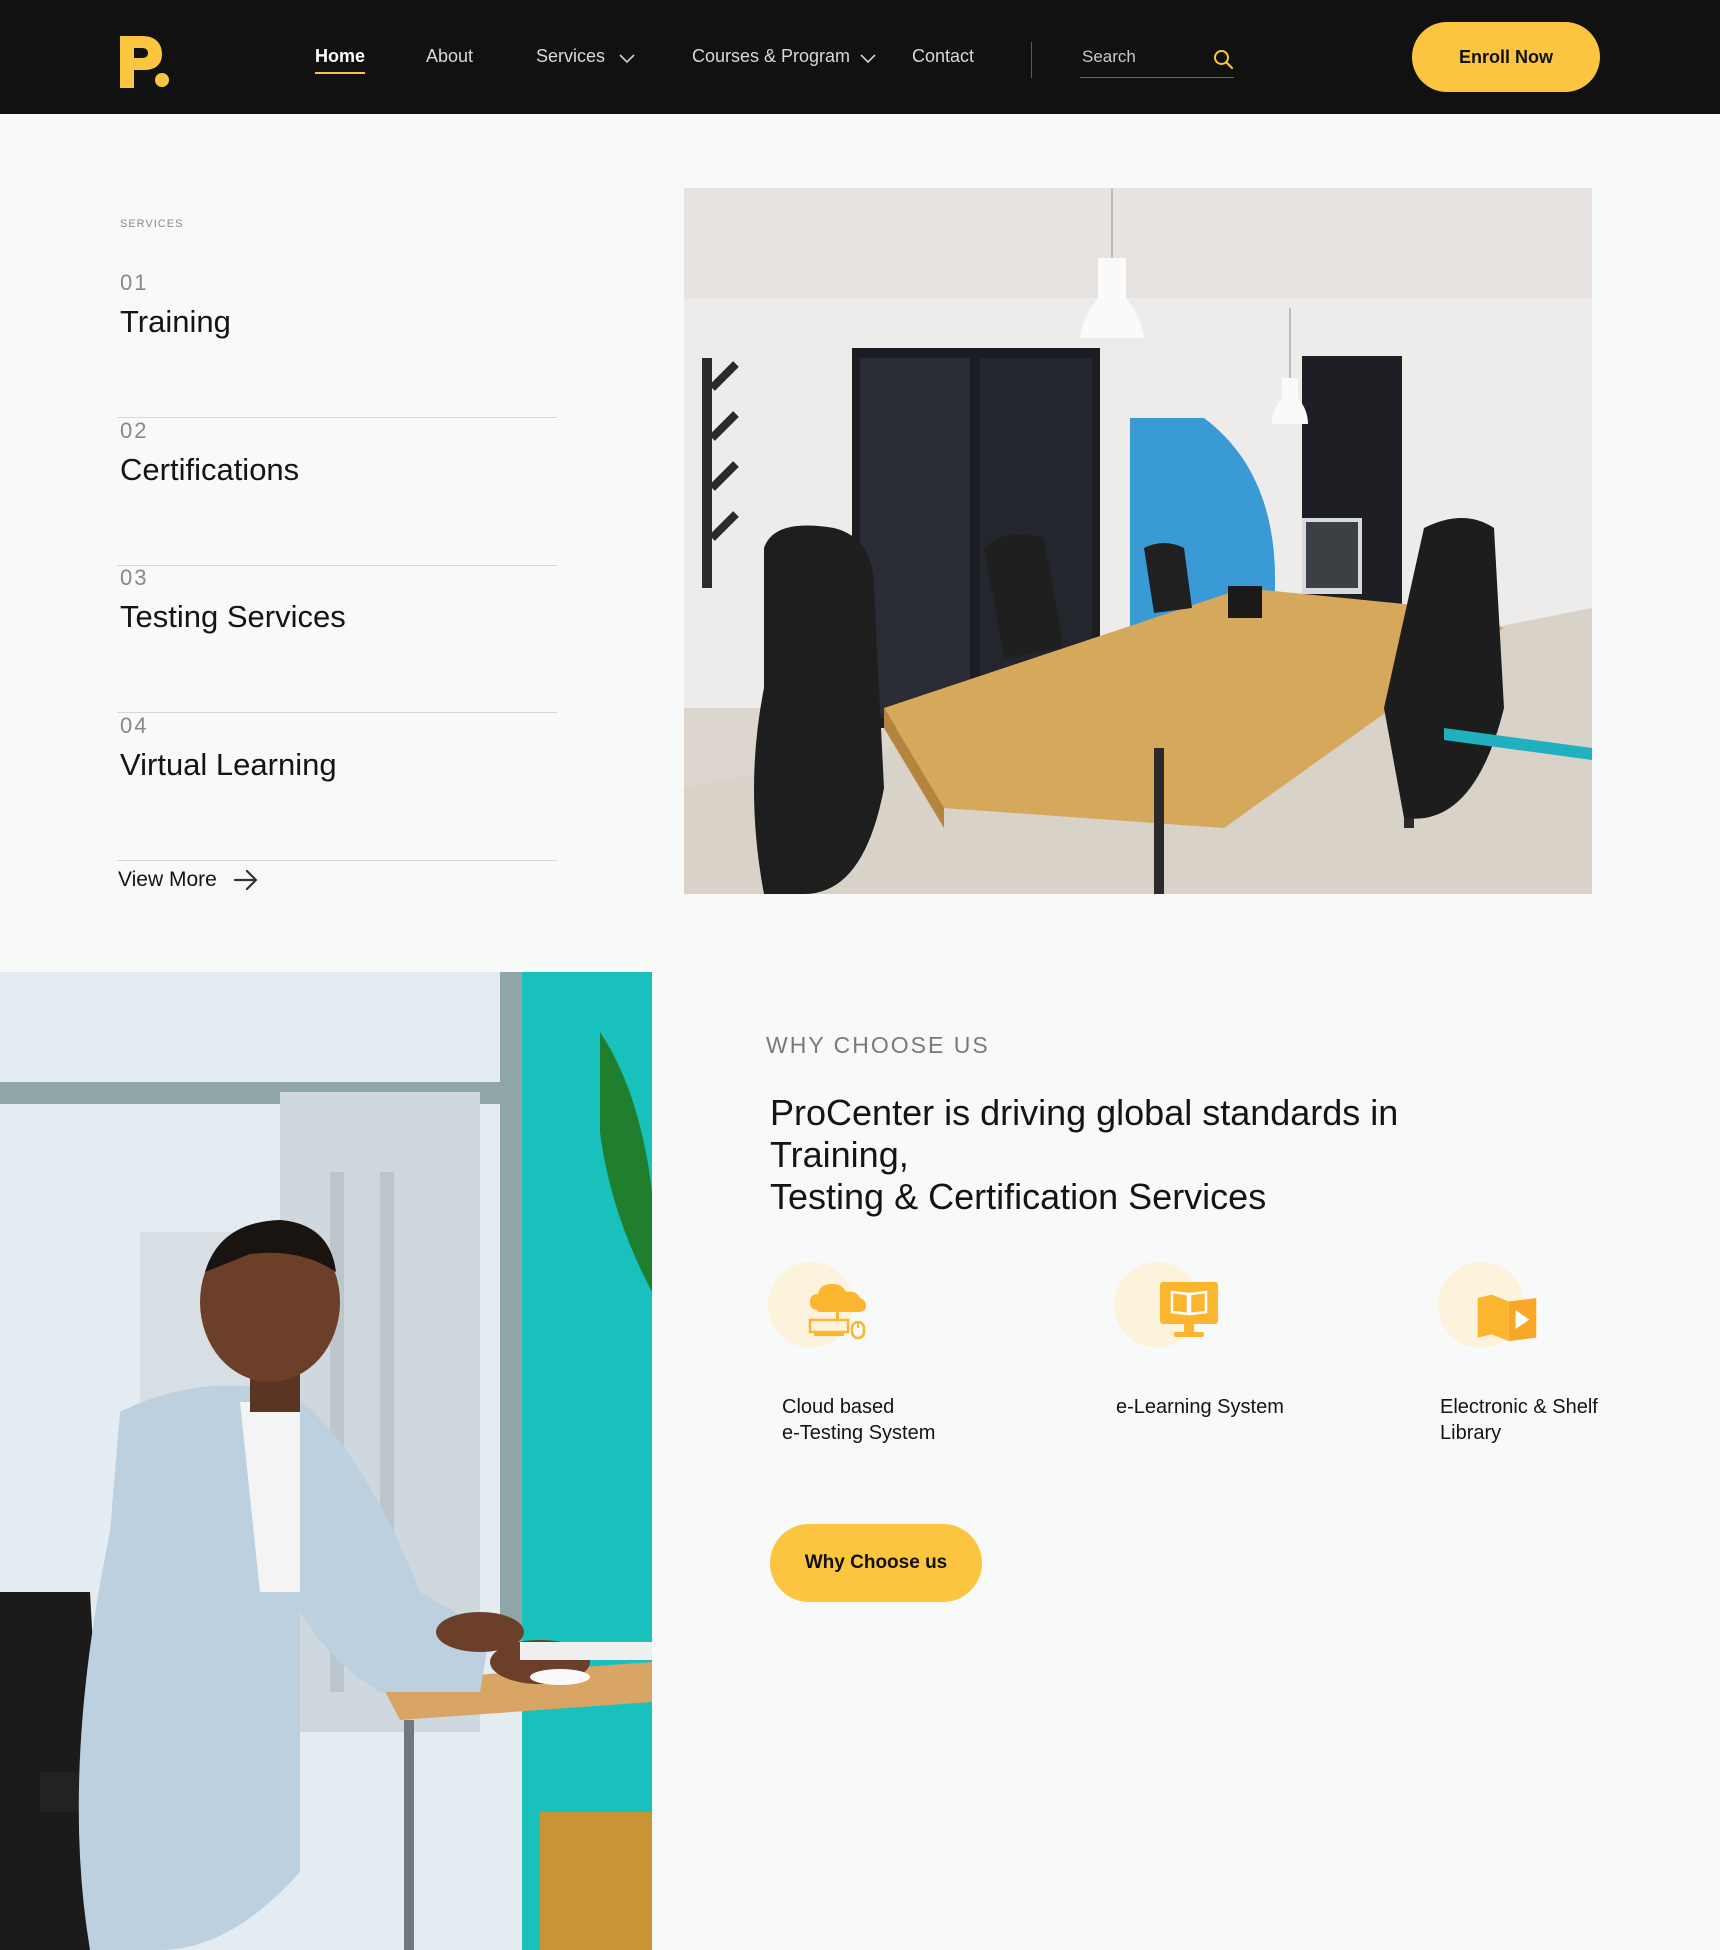 The height and width of the screenshot is (1950, 1720). What do you see at coordinates (210, 469) in the screenshot?
I see `service-title: Certifications` at bounding box center [210, 469].